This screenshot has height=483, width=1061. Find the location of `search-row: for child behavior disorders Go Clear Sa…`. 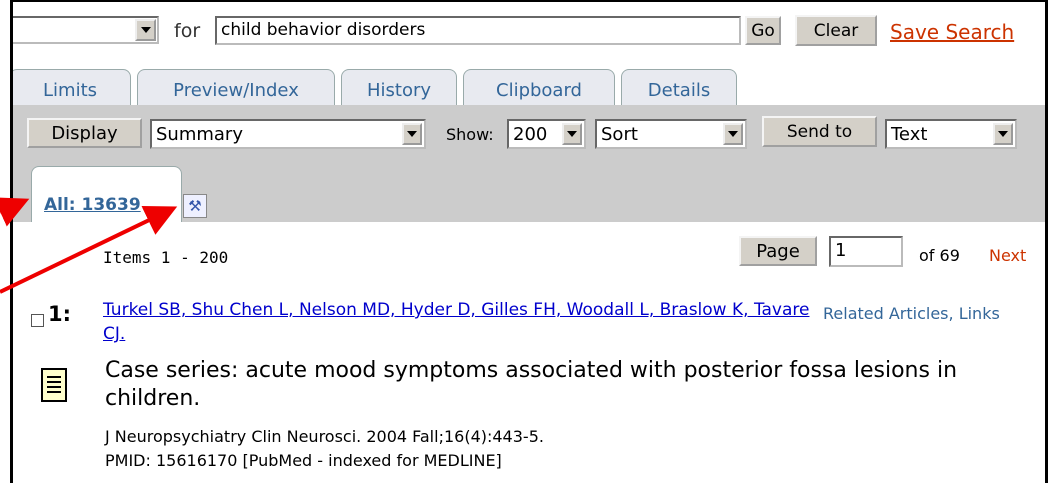

search-row: for child behavior disorders Go Clear Sa… is located at coordinates (529, 30).